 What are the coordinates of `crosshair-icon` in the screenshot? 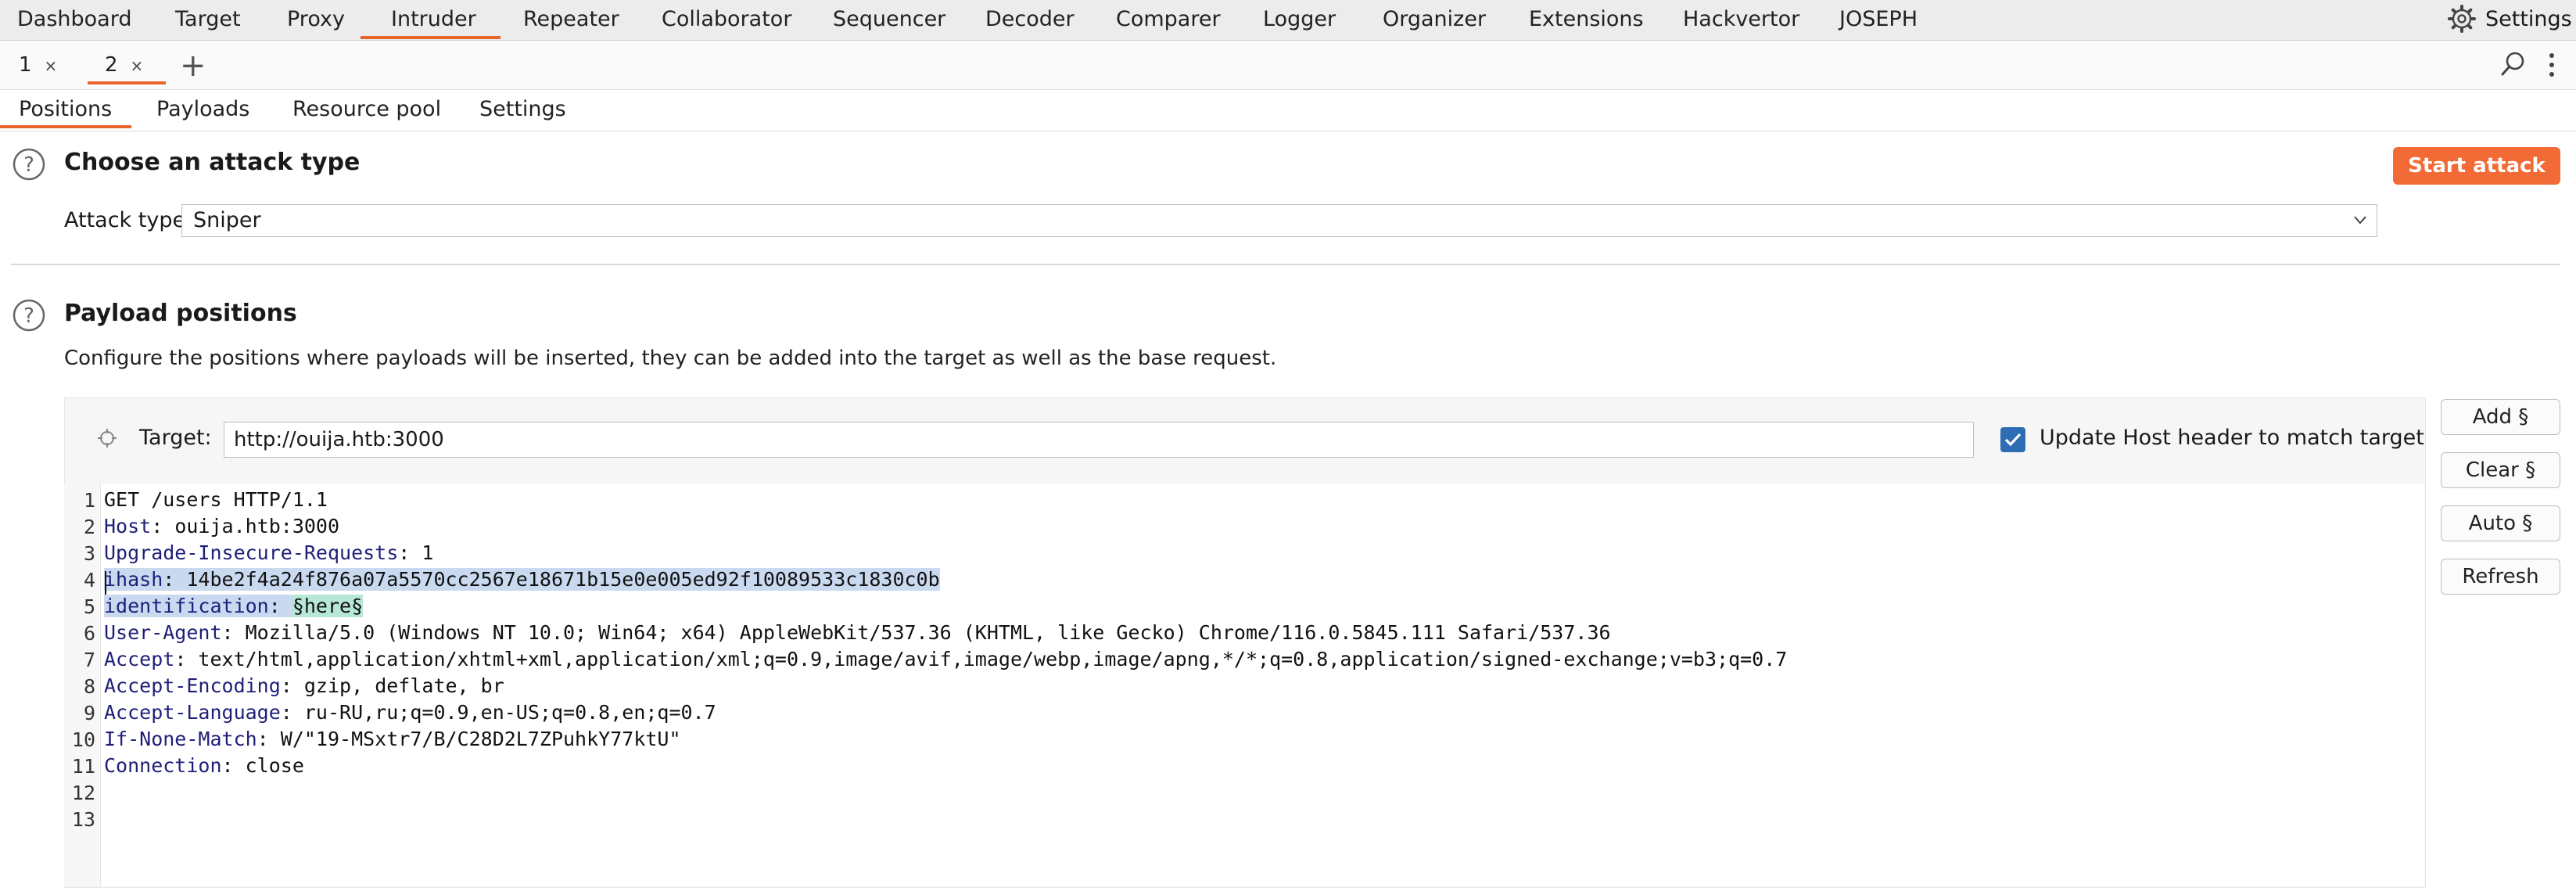 It's located at (107, 438).